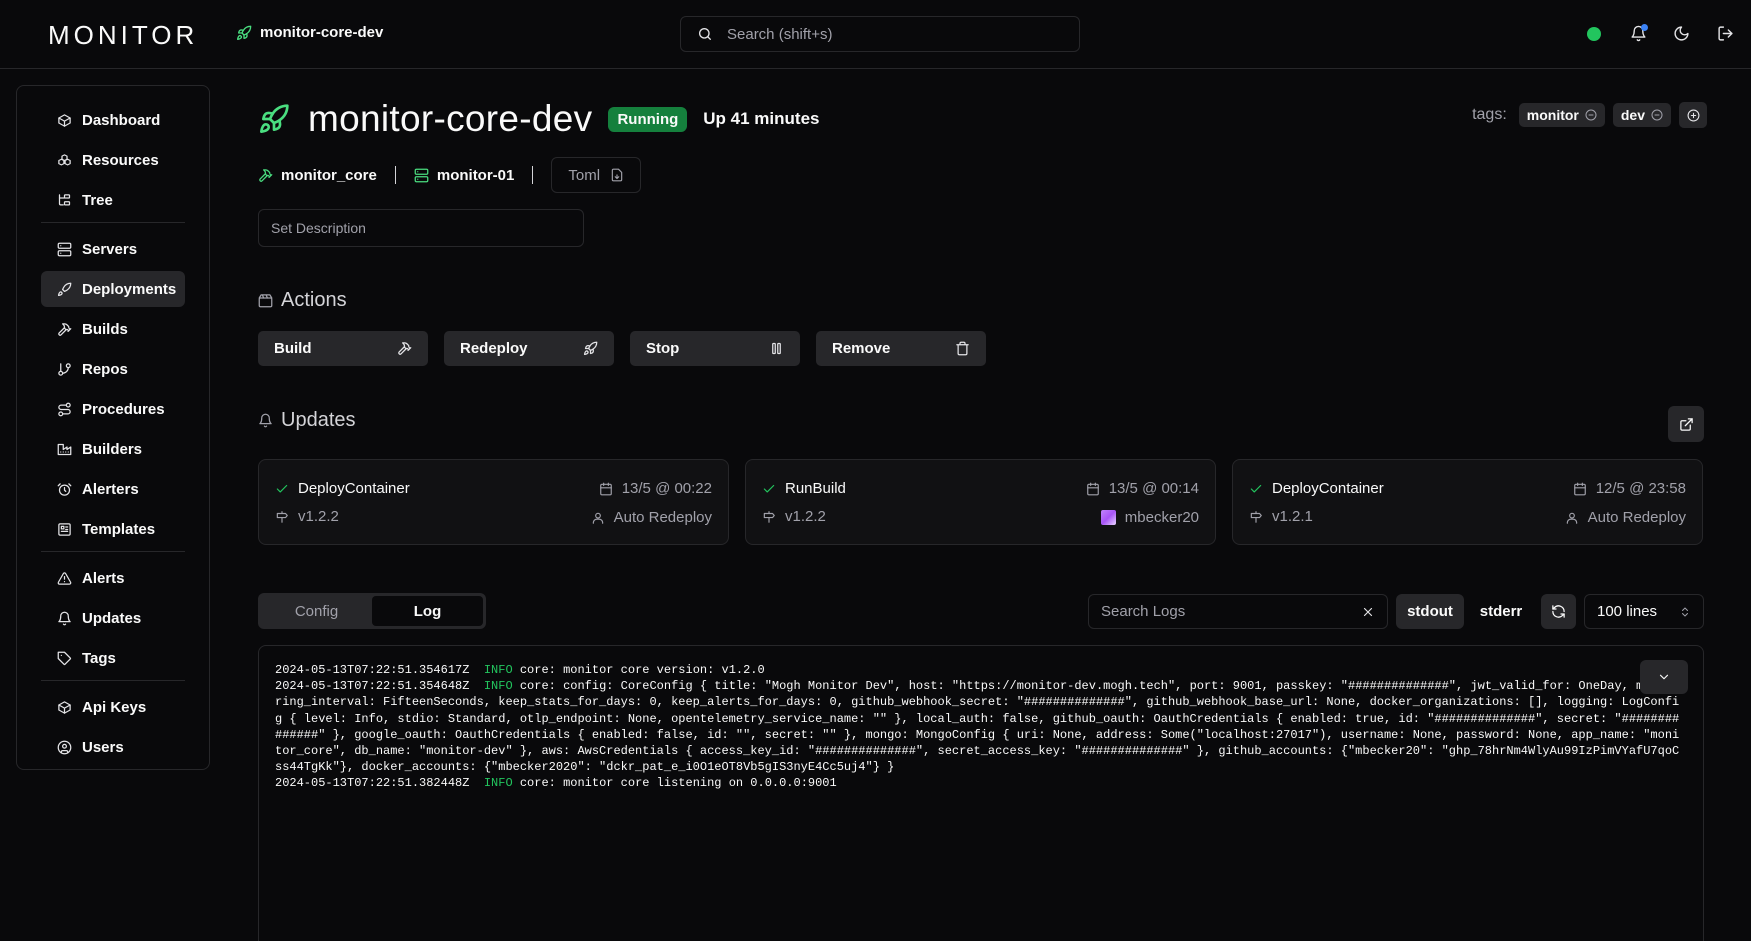  I want to click on sidebar-item-alerters: Alerters, so click(113, 489).